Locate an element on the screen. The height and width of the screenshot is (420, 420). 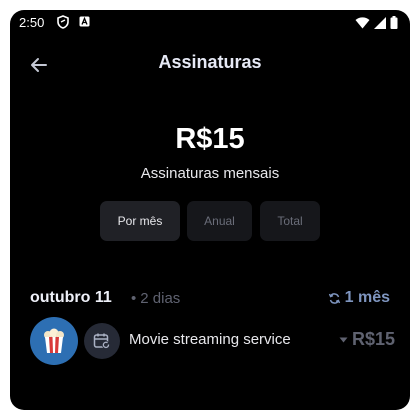
page-title: Assinaturas is located at coordinates (210, 62).